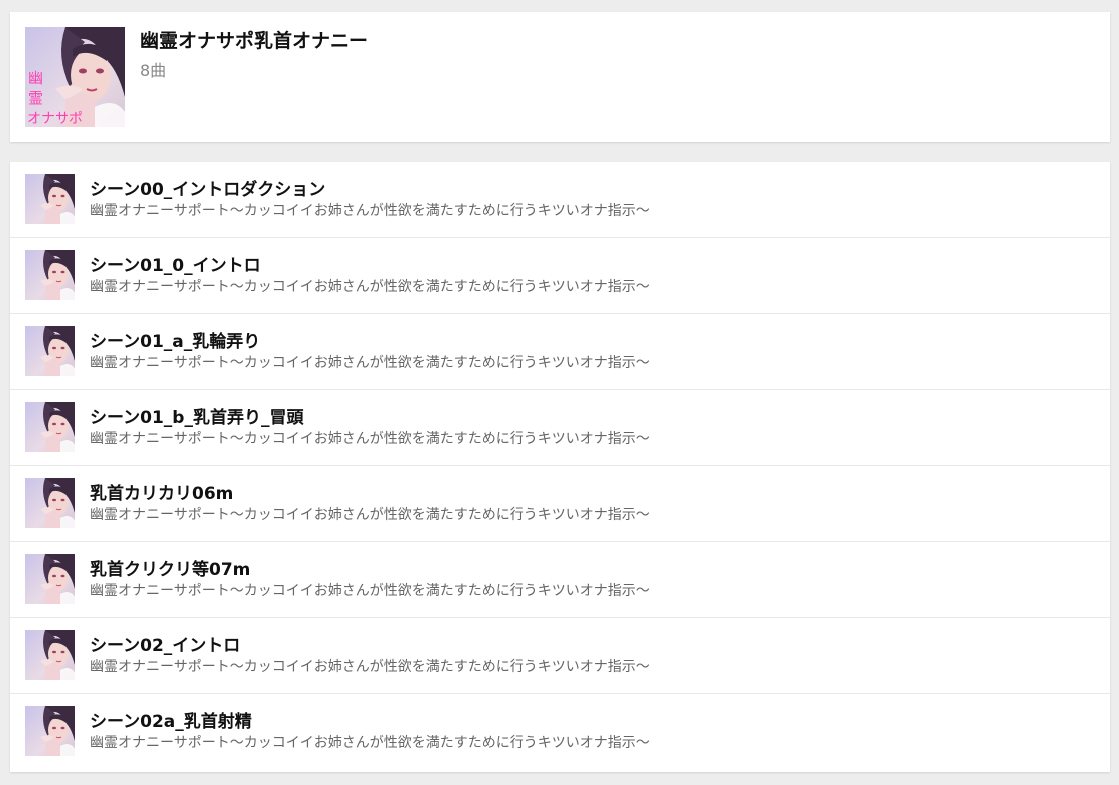 This screenshot has height=785, width=1119. I want to click on track-title: 乳首カリカリ06m, so click(162, 494).